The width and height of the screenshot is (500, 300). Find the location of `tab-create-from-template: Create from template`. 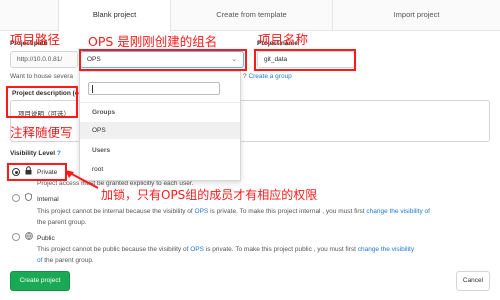

tab-create-from-template: Create from template is located at coordinates (251, 15).